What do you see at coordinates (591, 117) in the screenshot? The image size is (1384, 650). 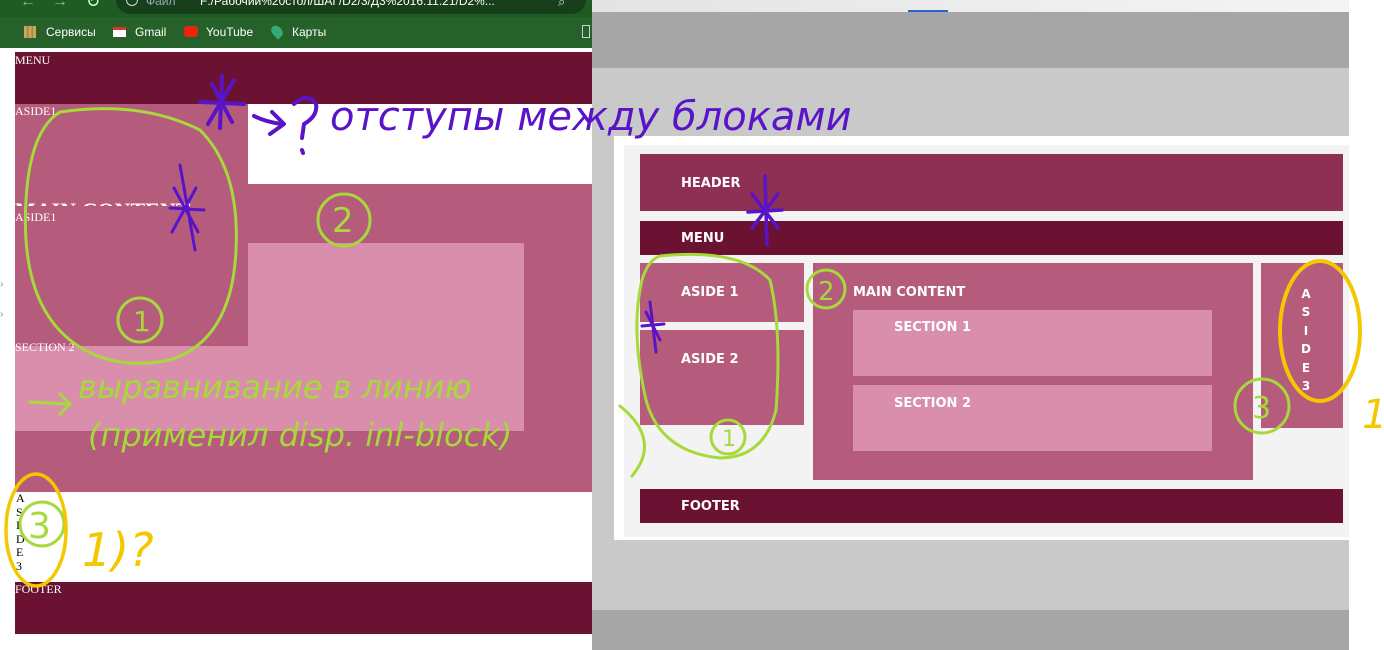 I see `note-gaps-between-blocks: отступы между блоками` at bounding box center [591, 117].